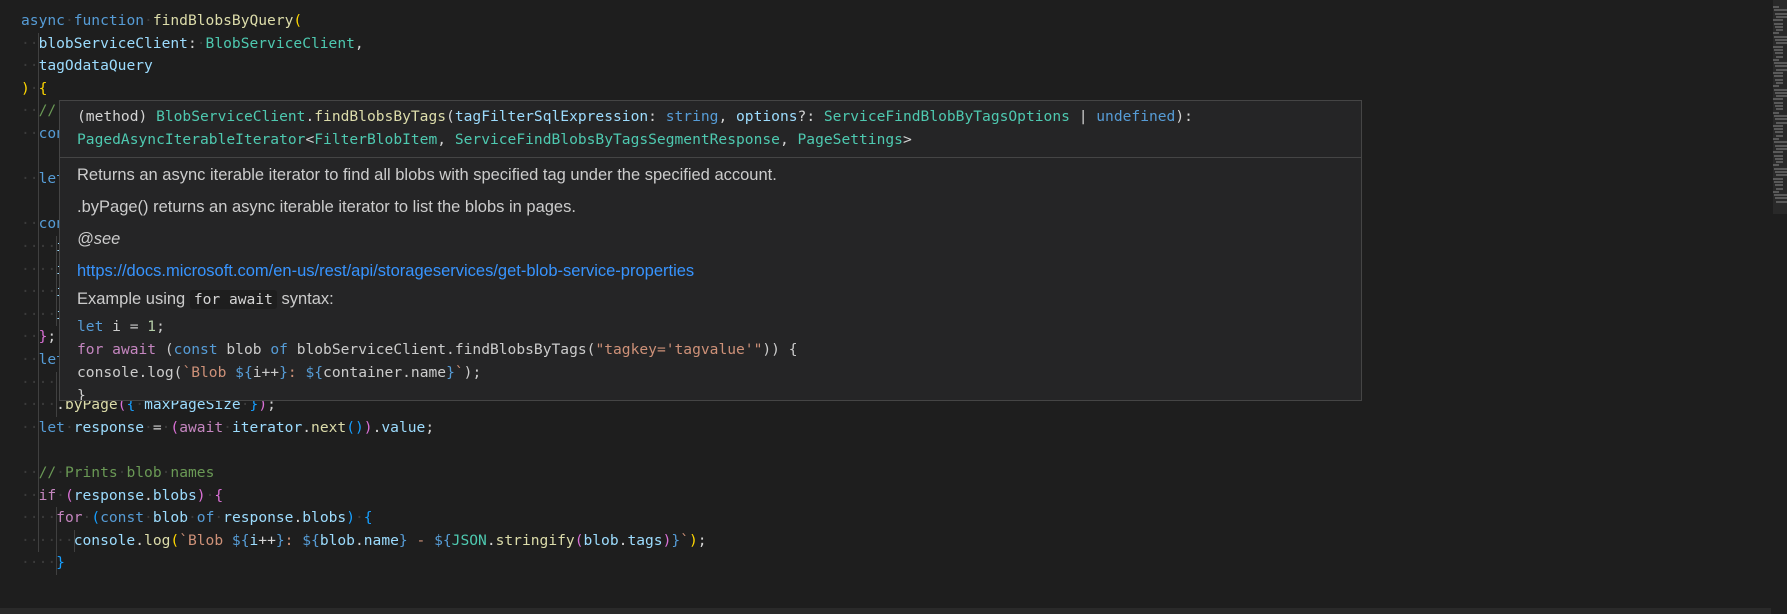 This screenshot has width=1787, height=614. I want to click on code-line: ··//·Prints·blob·names, so click(117, 473).